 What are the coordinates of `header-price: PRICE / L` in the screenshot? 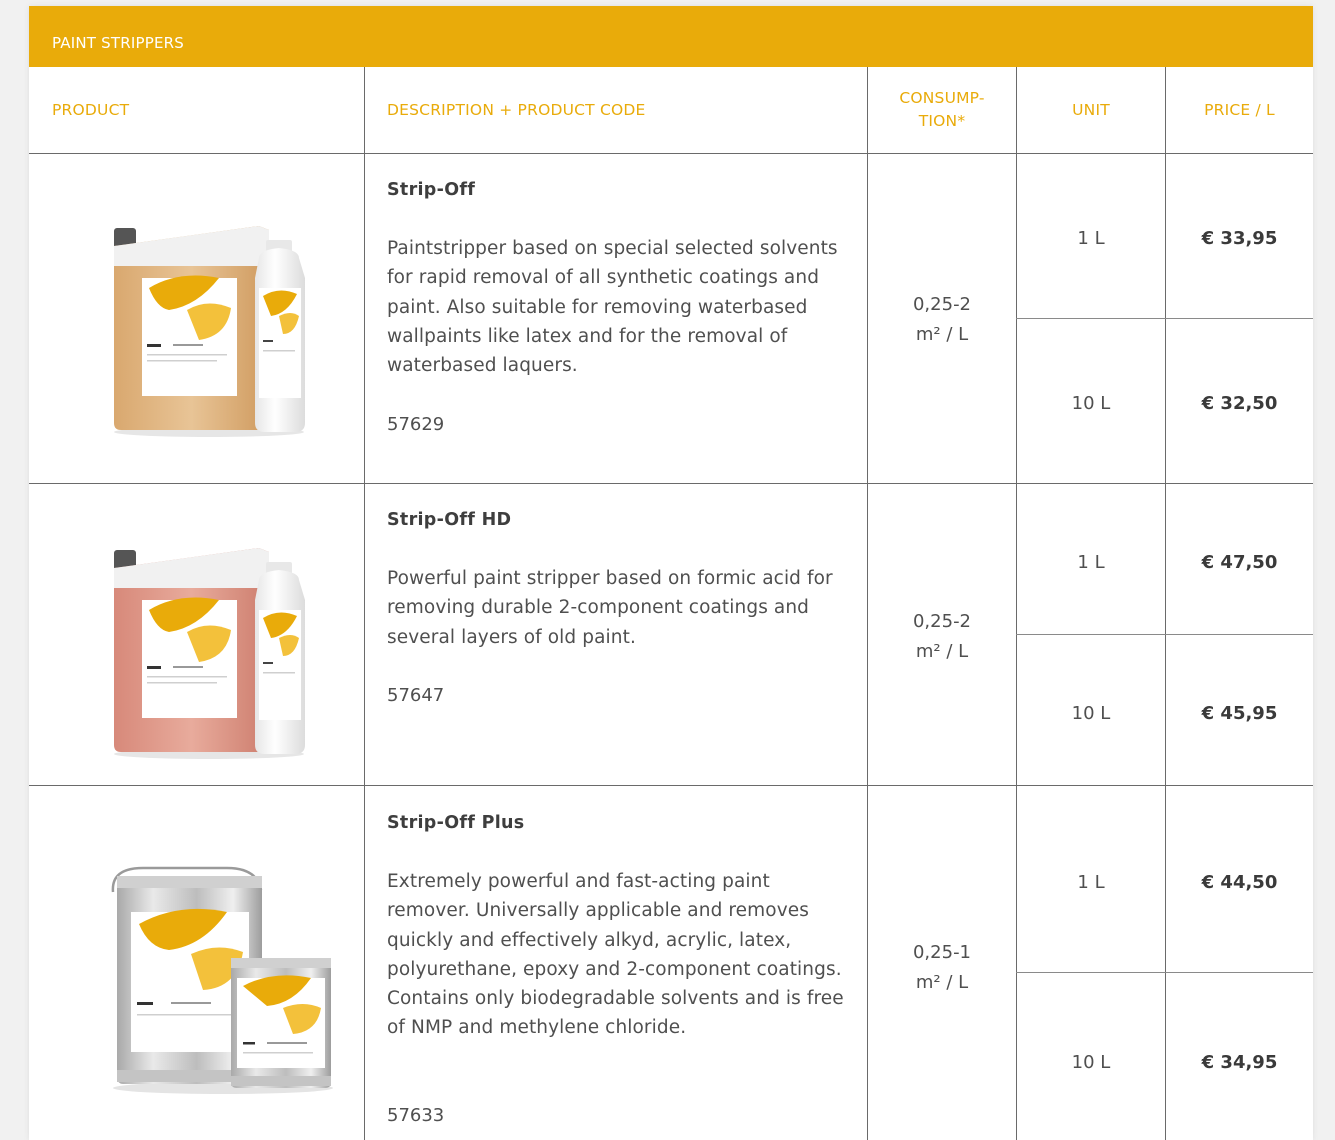 It's located at (1239, 109).